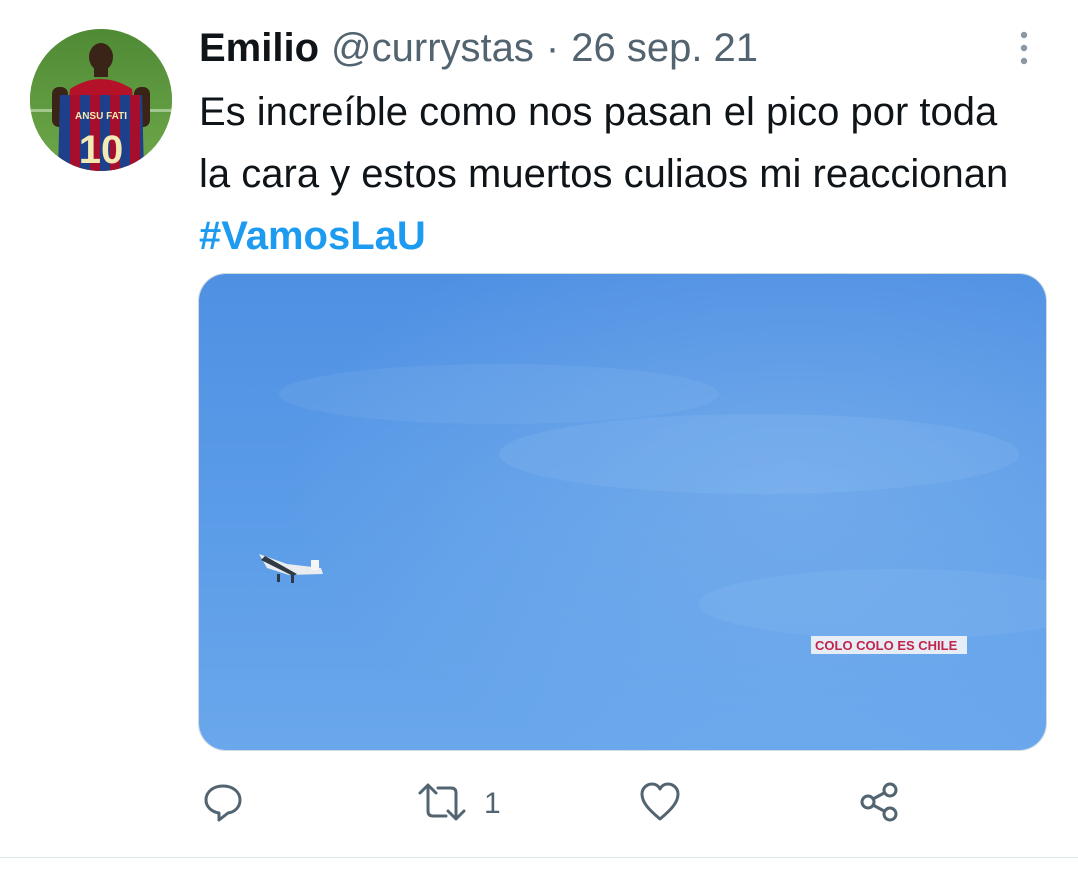  What do you see at coordinates (492, 803) in the screenshot?
I see `retweet-count: 1` at bounding box center [492, 803].